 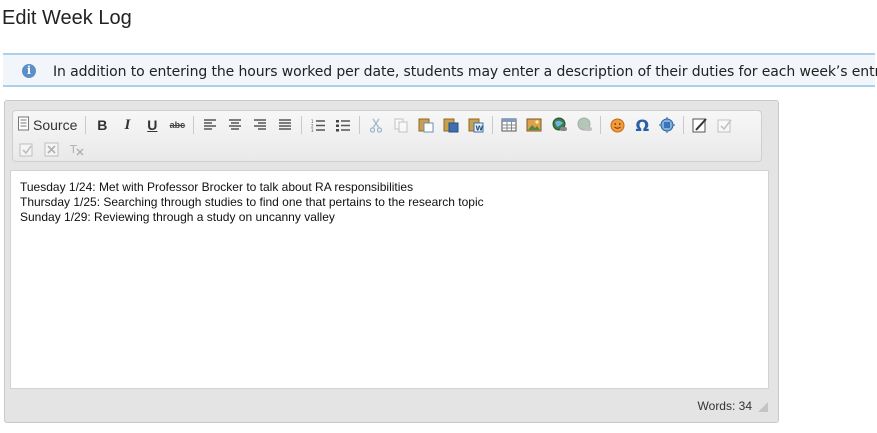 I want to click on align-right-icon, so click(x=260, y=124).